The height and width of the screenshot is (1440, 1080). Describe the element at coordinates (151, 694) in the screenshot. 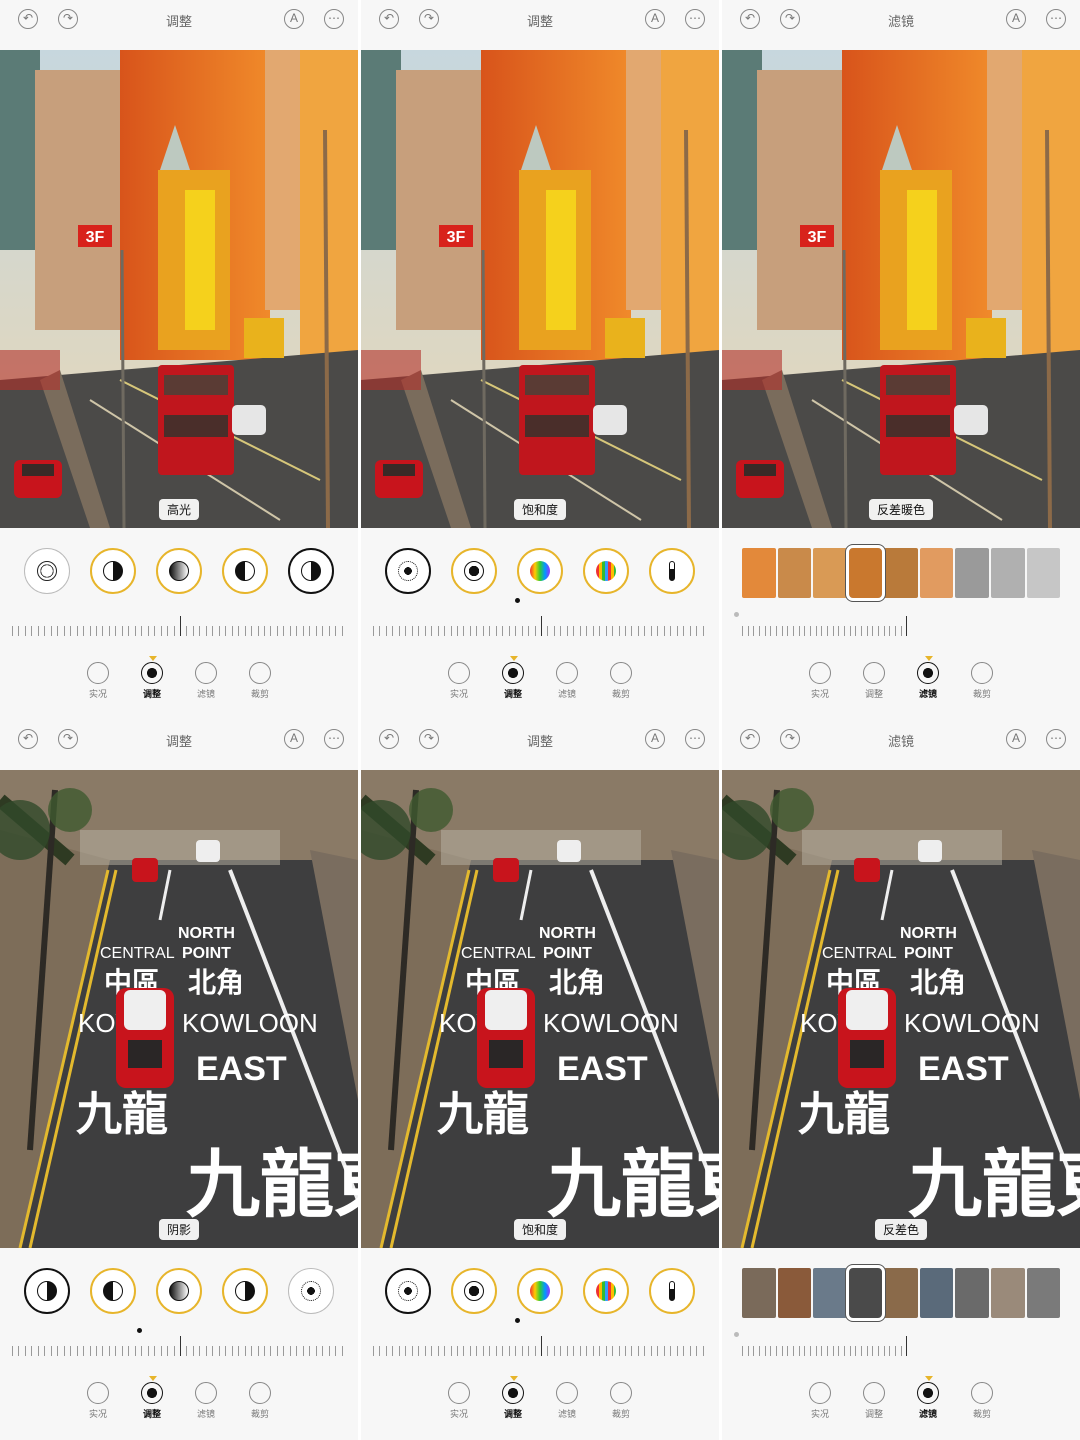

I see `nav-label: 调整` at that location.